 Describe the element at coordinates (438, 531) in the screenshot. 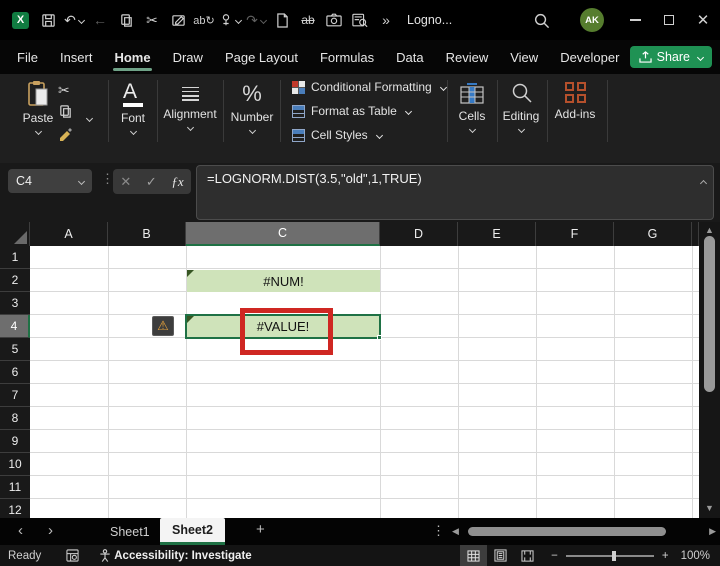

I see `sheet-more-icon: ⋮` at that location.